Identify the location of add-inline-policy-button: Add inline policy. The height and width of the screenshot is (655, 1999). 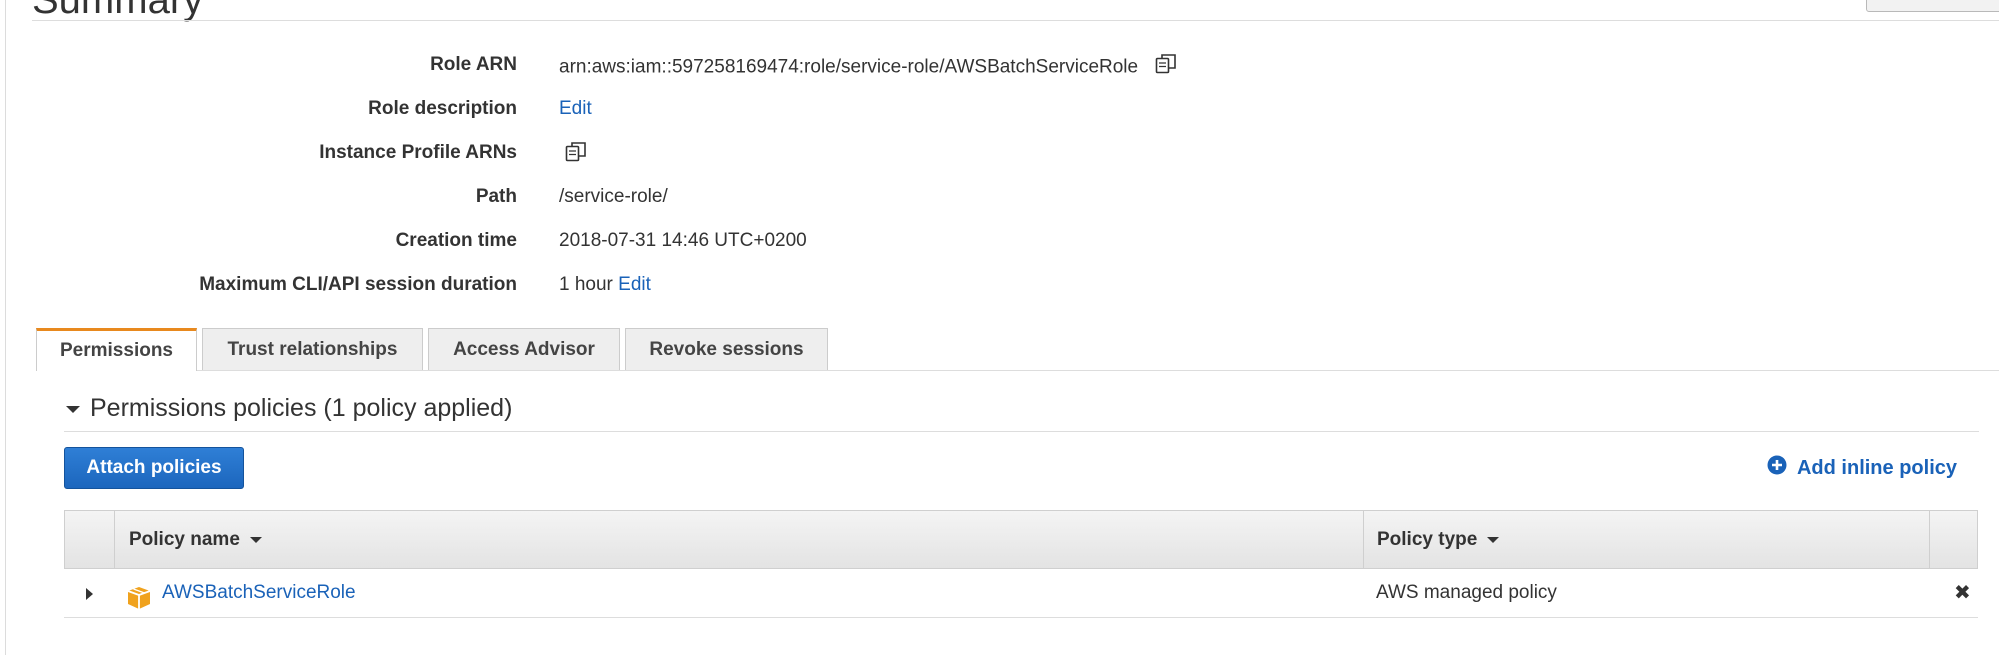
(1862, 468).